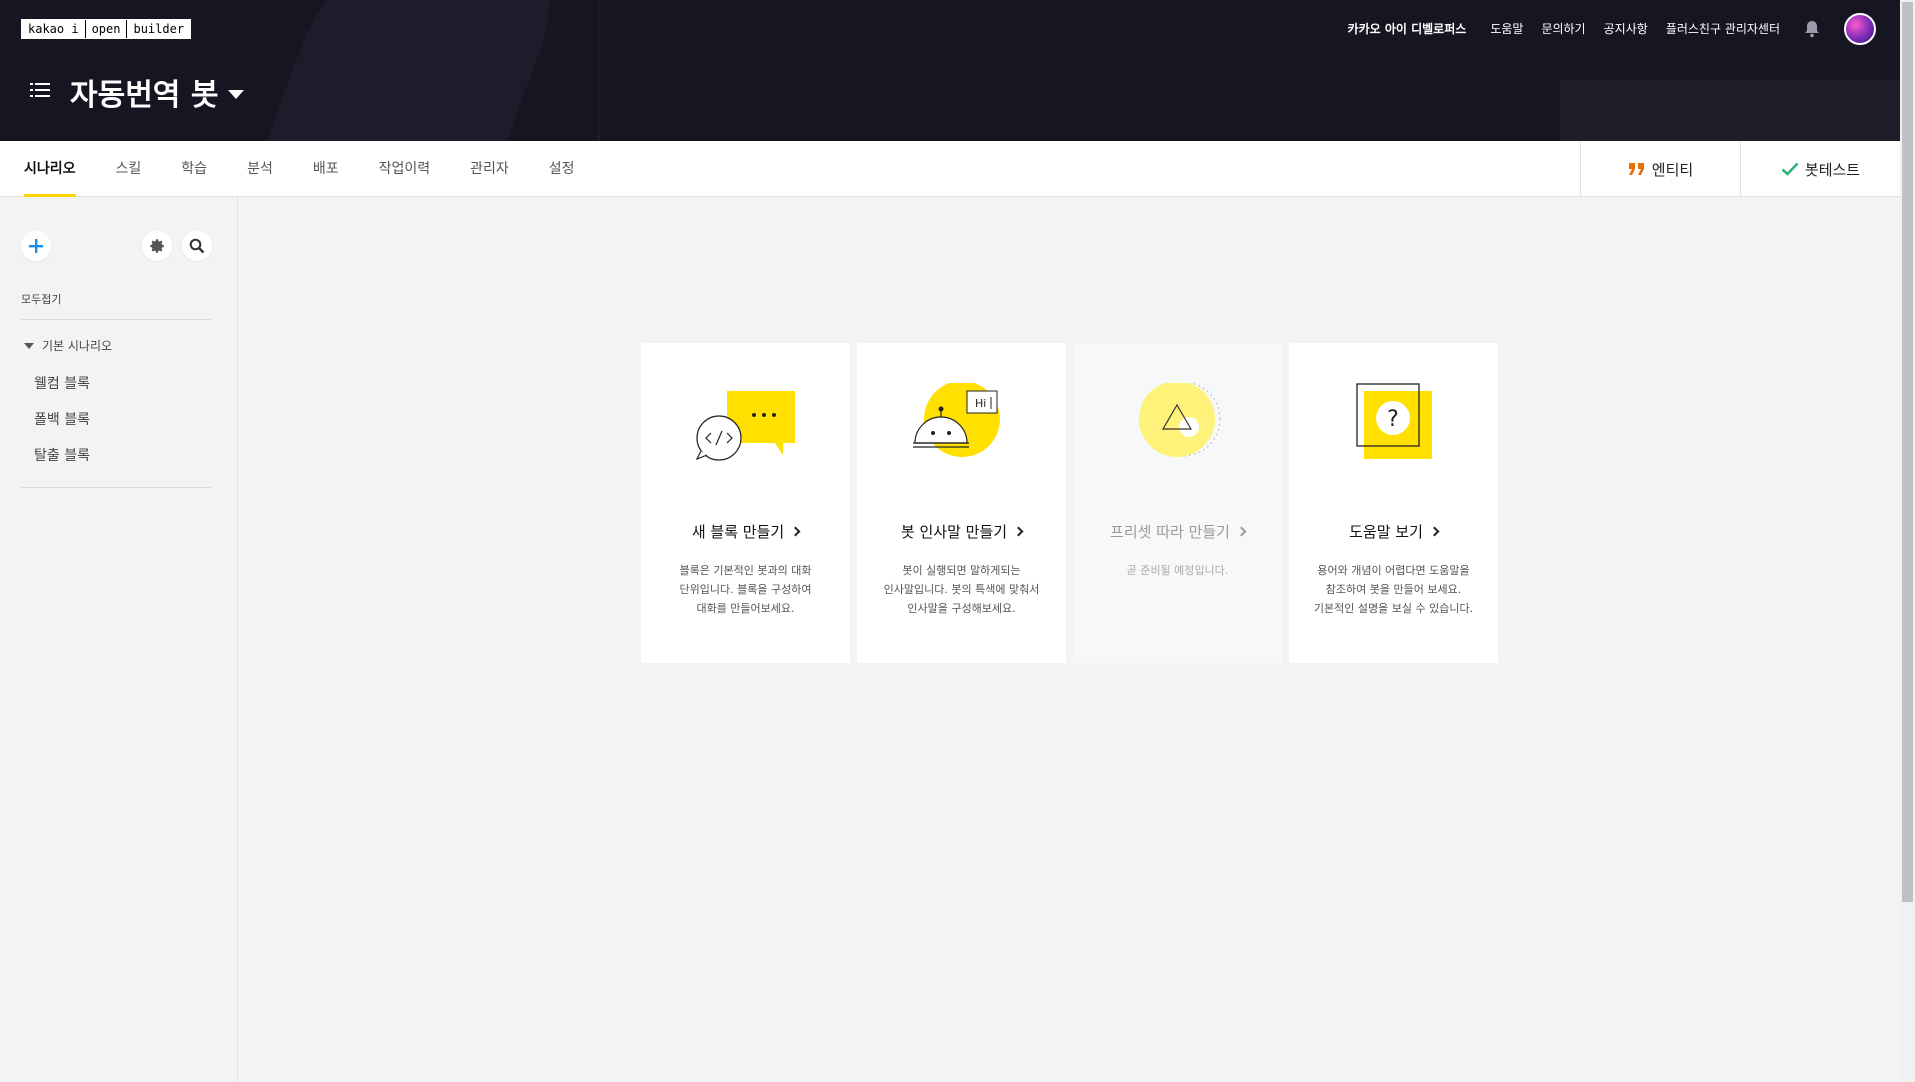  Describe the element at coordinates (1672, 169) in the screenshot. I see `entity-label: 엔티티` at that location.